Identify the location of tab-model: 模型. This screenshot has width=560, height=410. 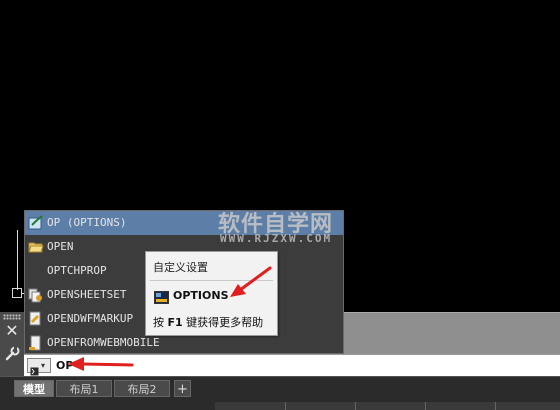
(34, 388).